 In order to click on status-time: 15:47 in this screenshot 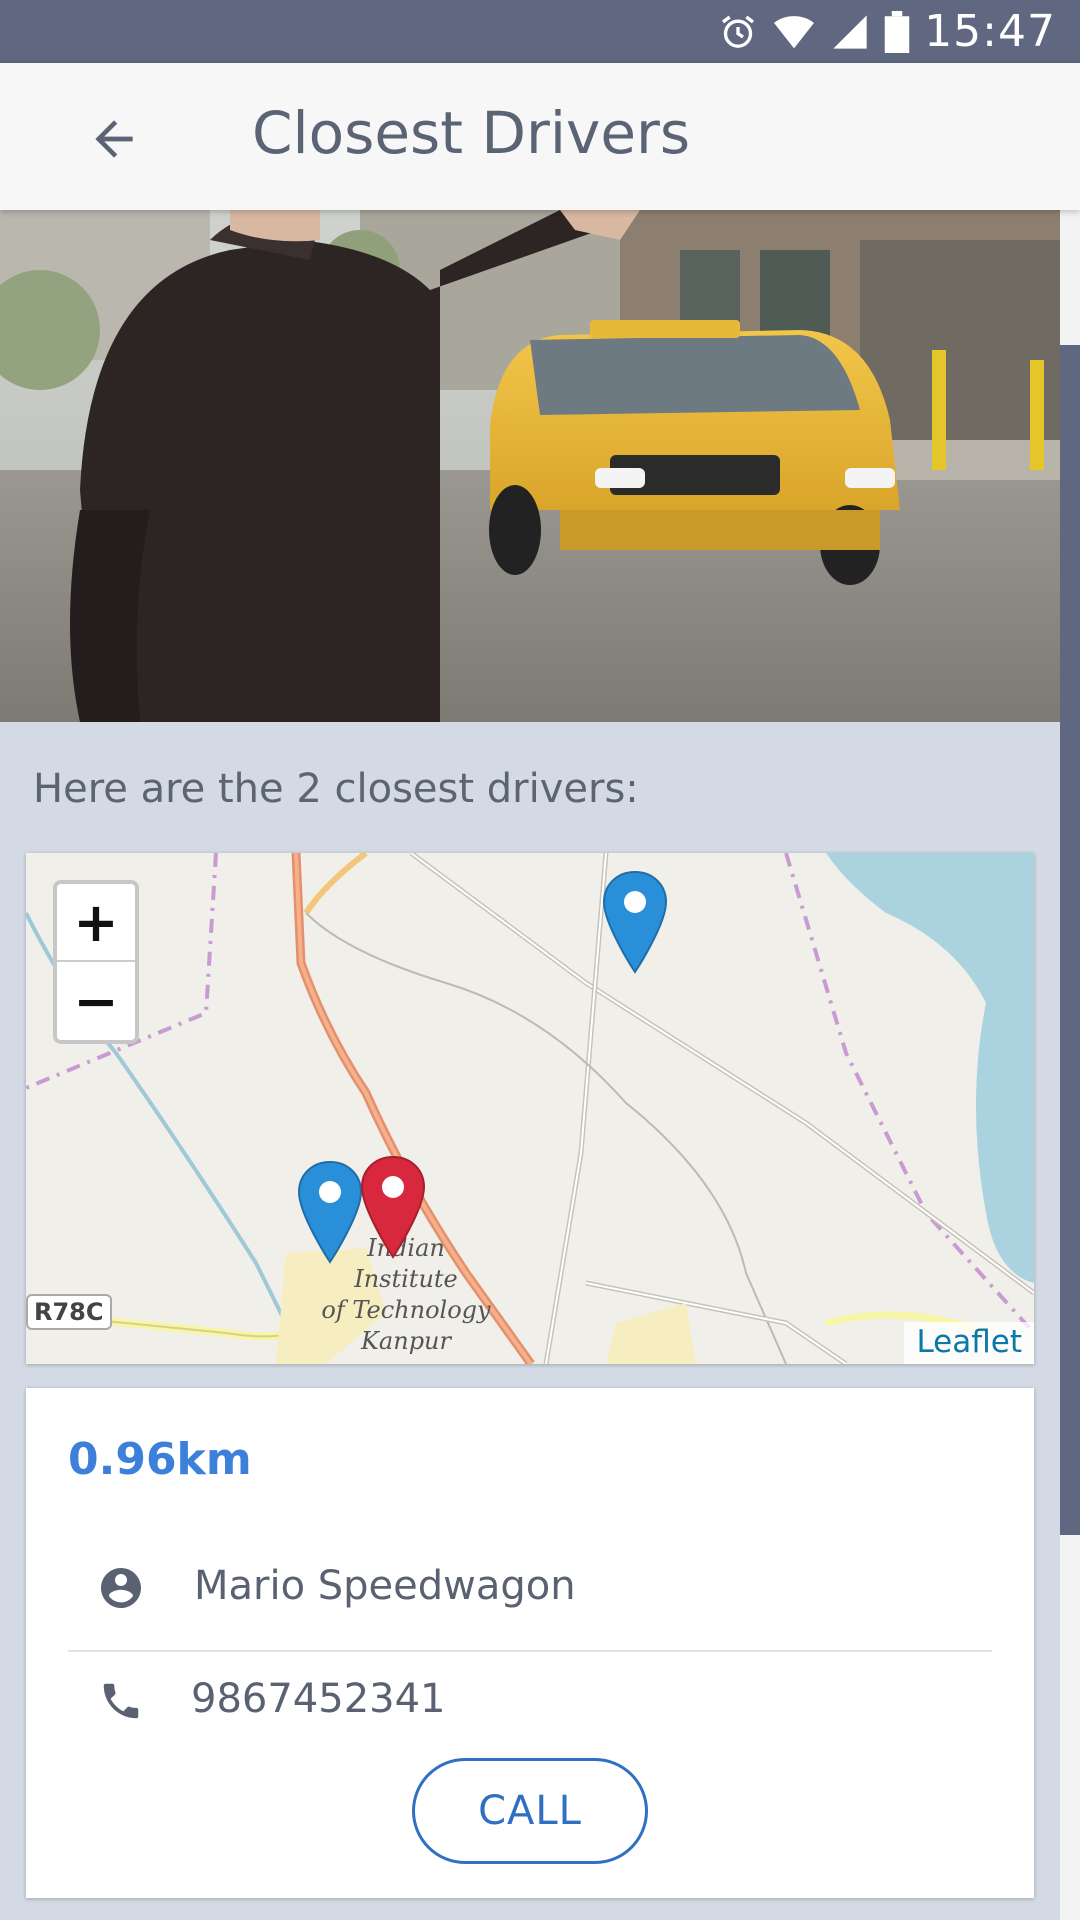, I will do `click(990, 31)`.